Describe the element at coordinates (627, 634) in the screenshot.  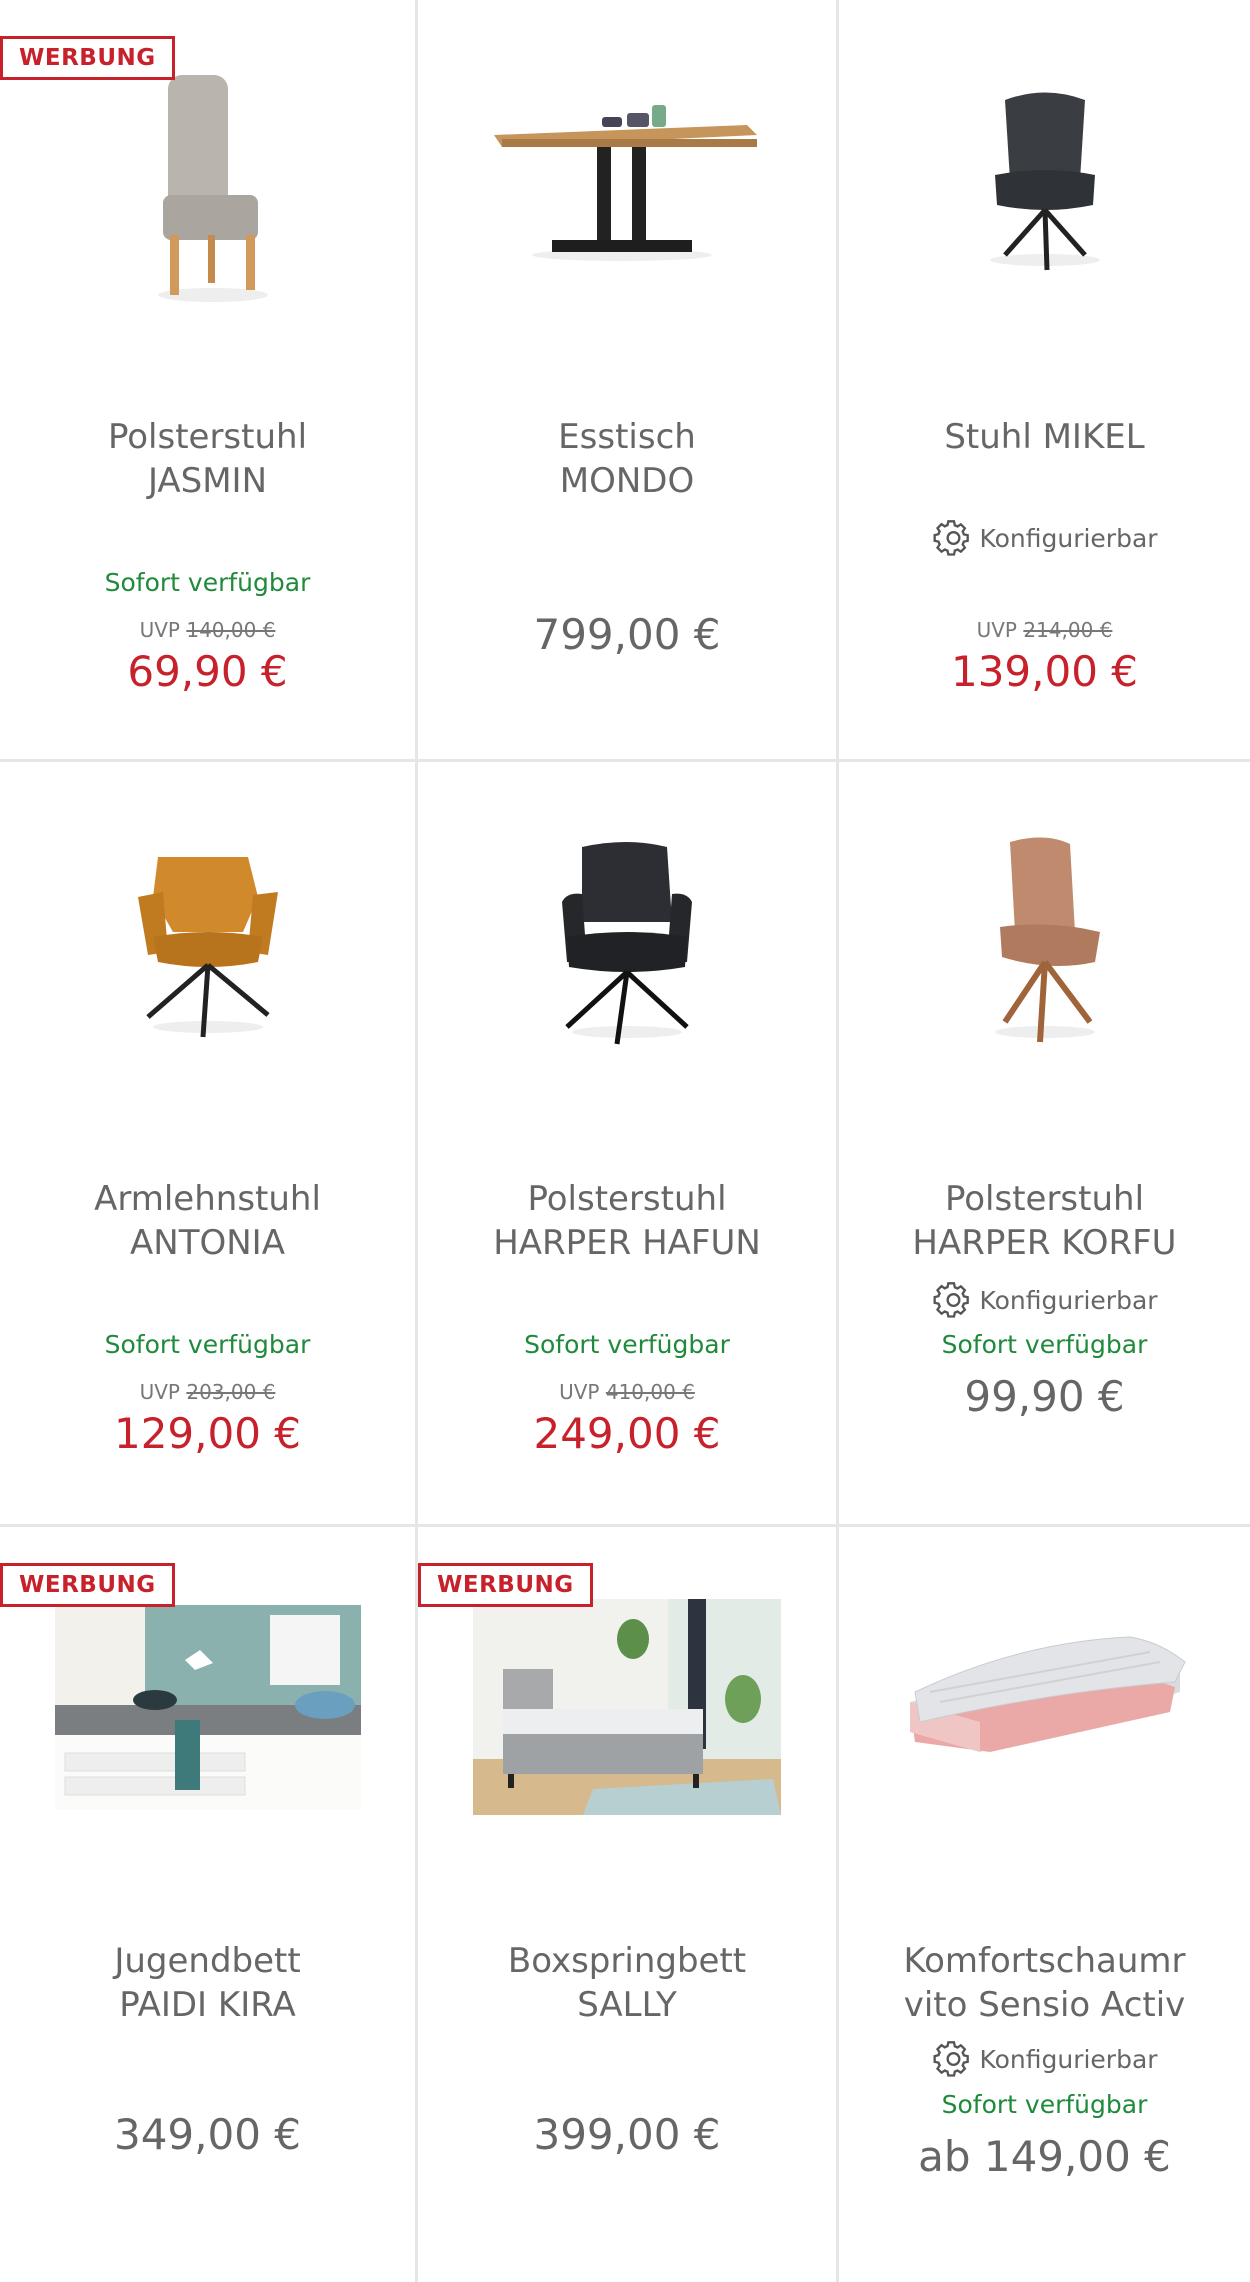
I see `product-price: 799,00 €` at that location.